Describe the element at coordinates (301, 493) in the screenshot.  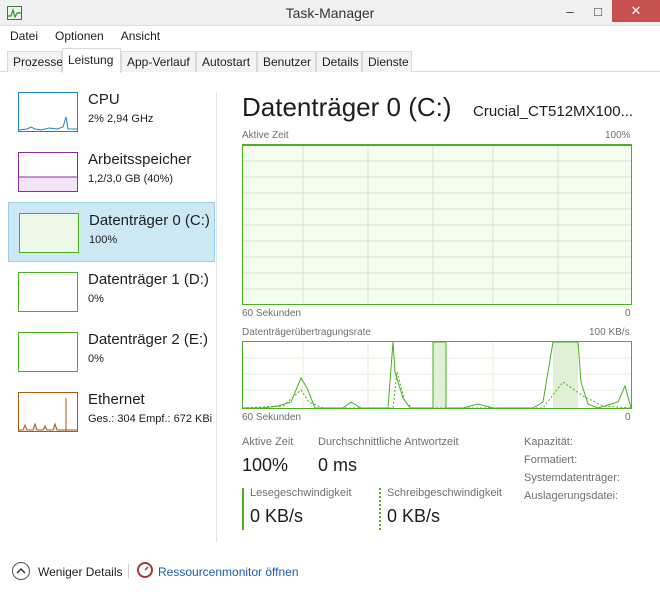
I see `read-speed-label: Lesegeschwindigkeit` at that location.